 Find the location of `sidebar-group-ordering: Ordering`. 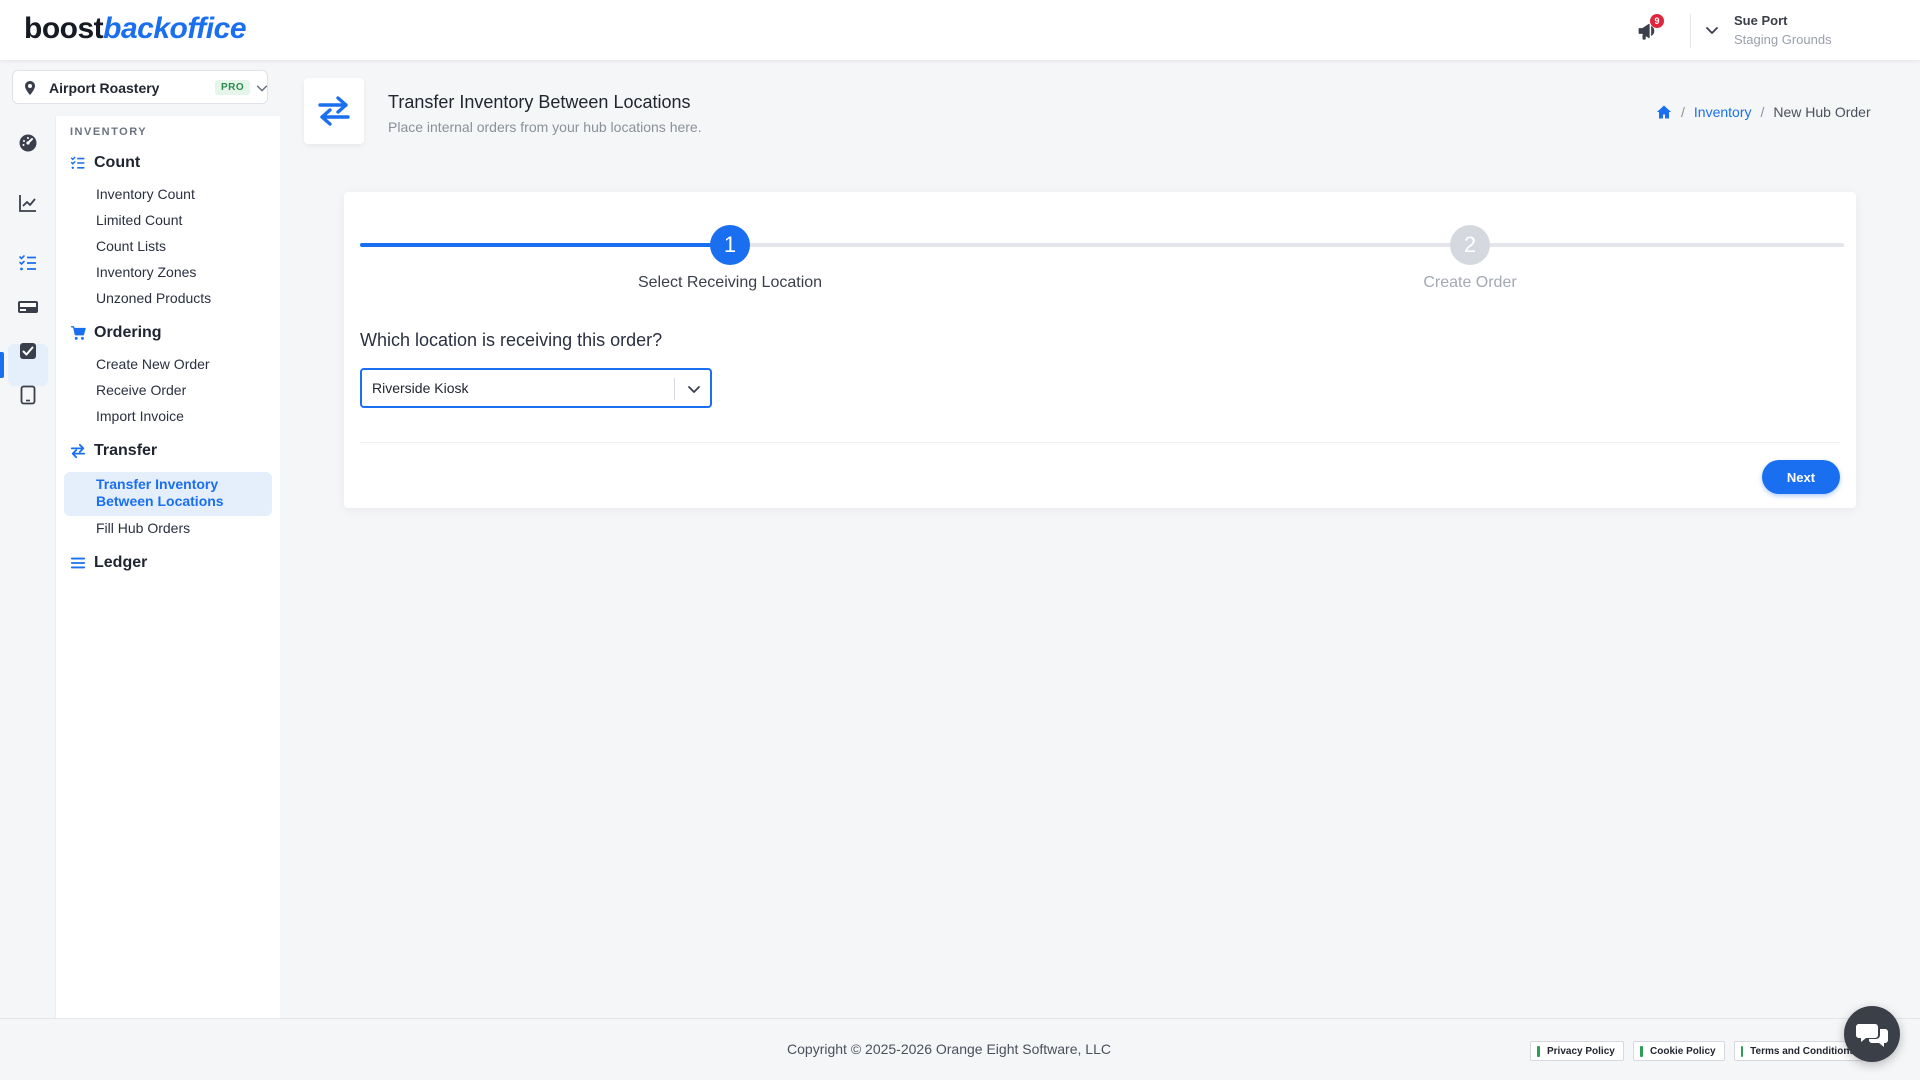

sidebar-group-ordering: Ordering is located at coordinates (116, 333).